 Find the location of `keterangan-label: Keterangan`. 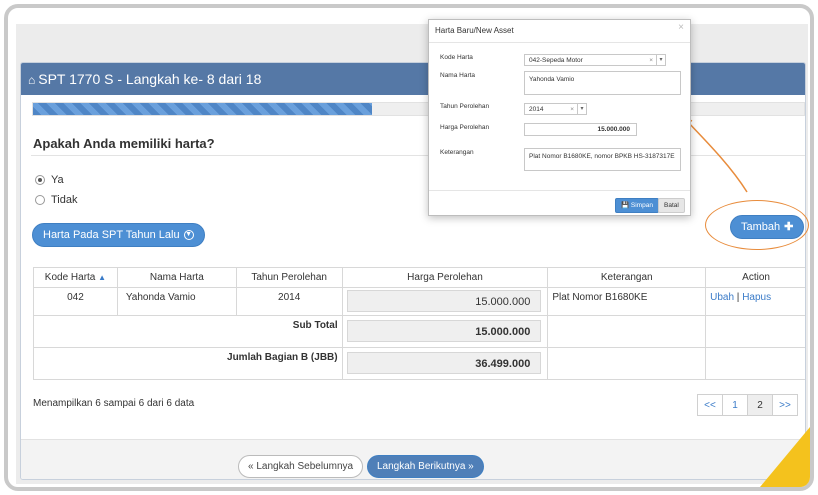

keterangan-label: Keterangan is located at coordinates (457, 152).